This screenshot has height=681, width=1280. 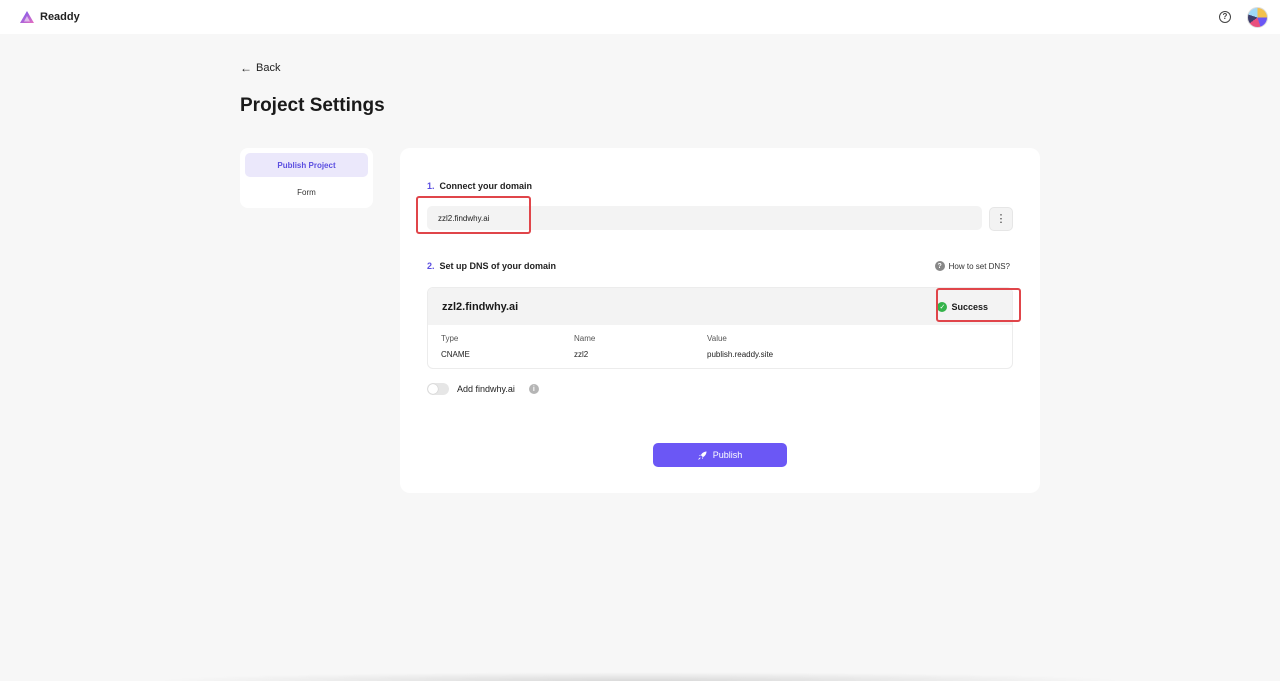 I want to click on brand: Readdy, so click(x=50, y=17).